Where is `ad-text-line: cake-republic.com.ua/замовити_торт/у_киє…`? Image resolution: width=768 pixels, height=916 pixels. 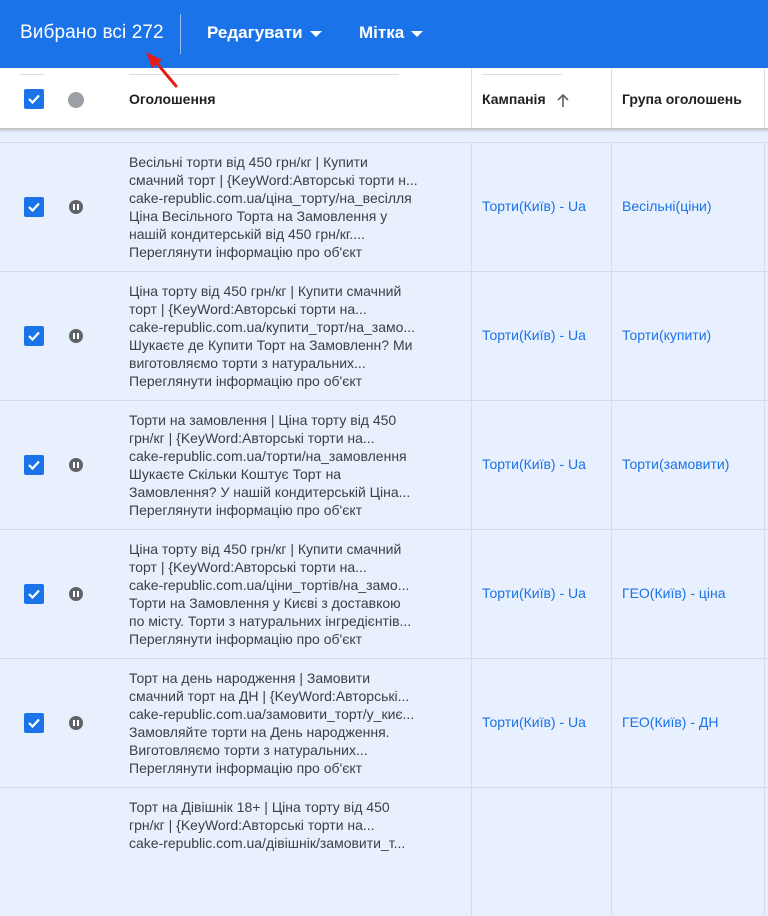 ad-text-line: cake-republic.com.ua/замовити_торт/у_киє… is located at coordinates (272, 714).